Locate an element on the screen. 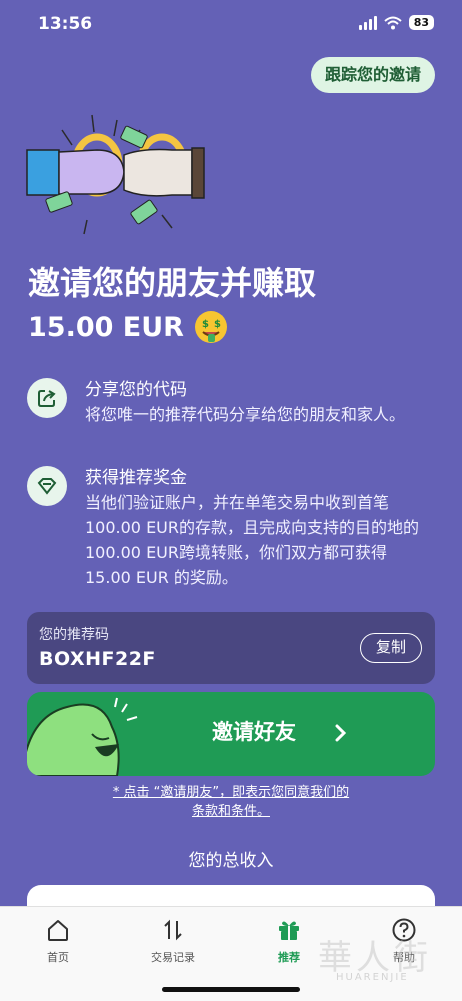 The height and width of the screenshot is (1001, 462). mascot-illustration is located at coordinates (82, 736).